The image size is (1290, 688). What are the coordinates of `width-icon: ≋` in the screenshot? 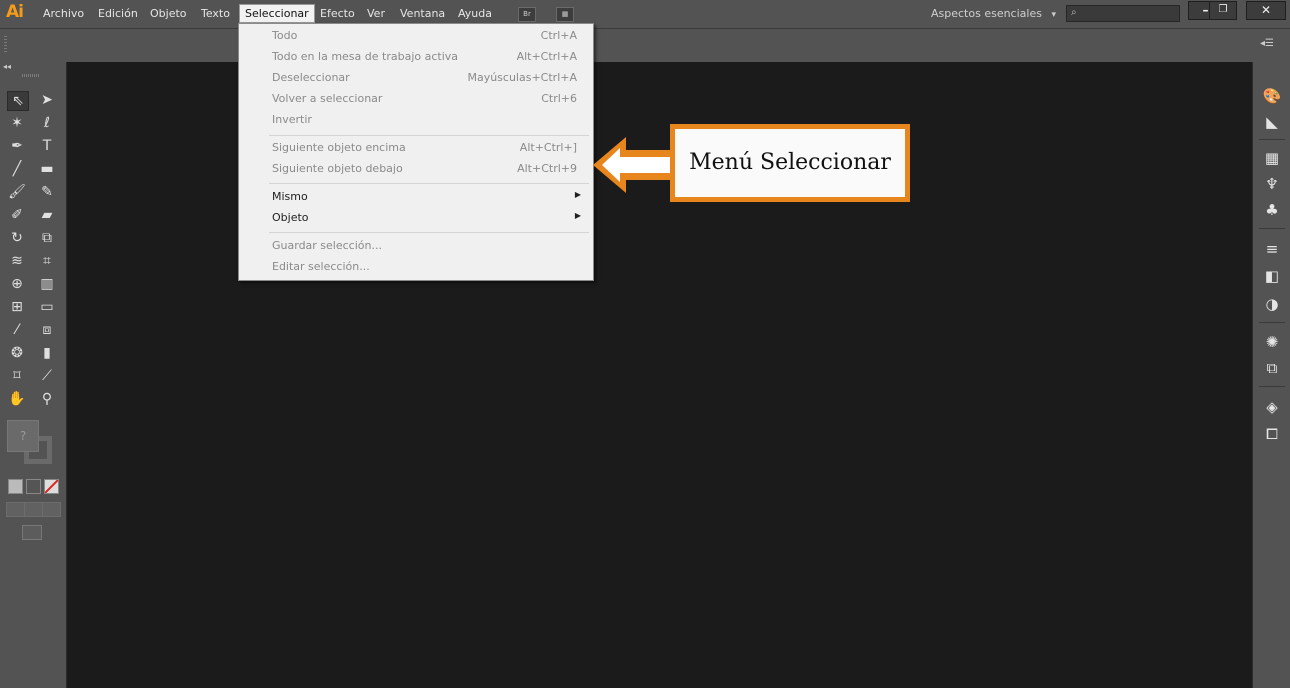 It's located at (17, 261).